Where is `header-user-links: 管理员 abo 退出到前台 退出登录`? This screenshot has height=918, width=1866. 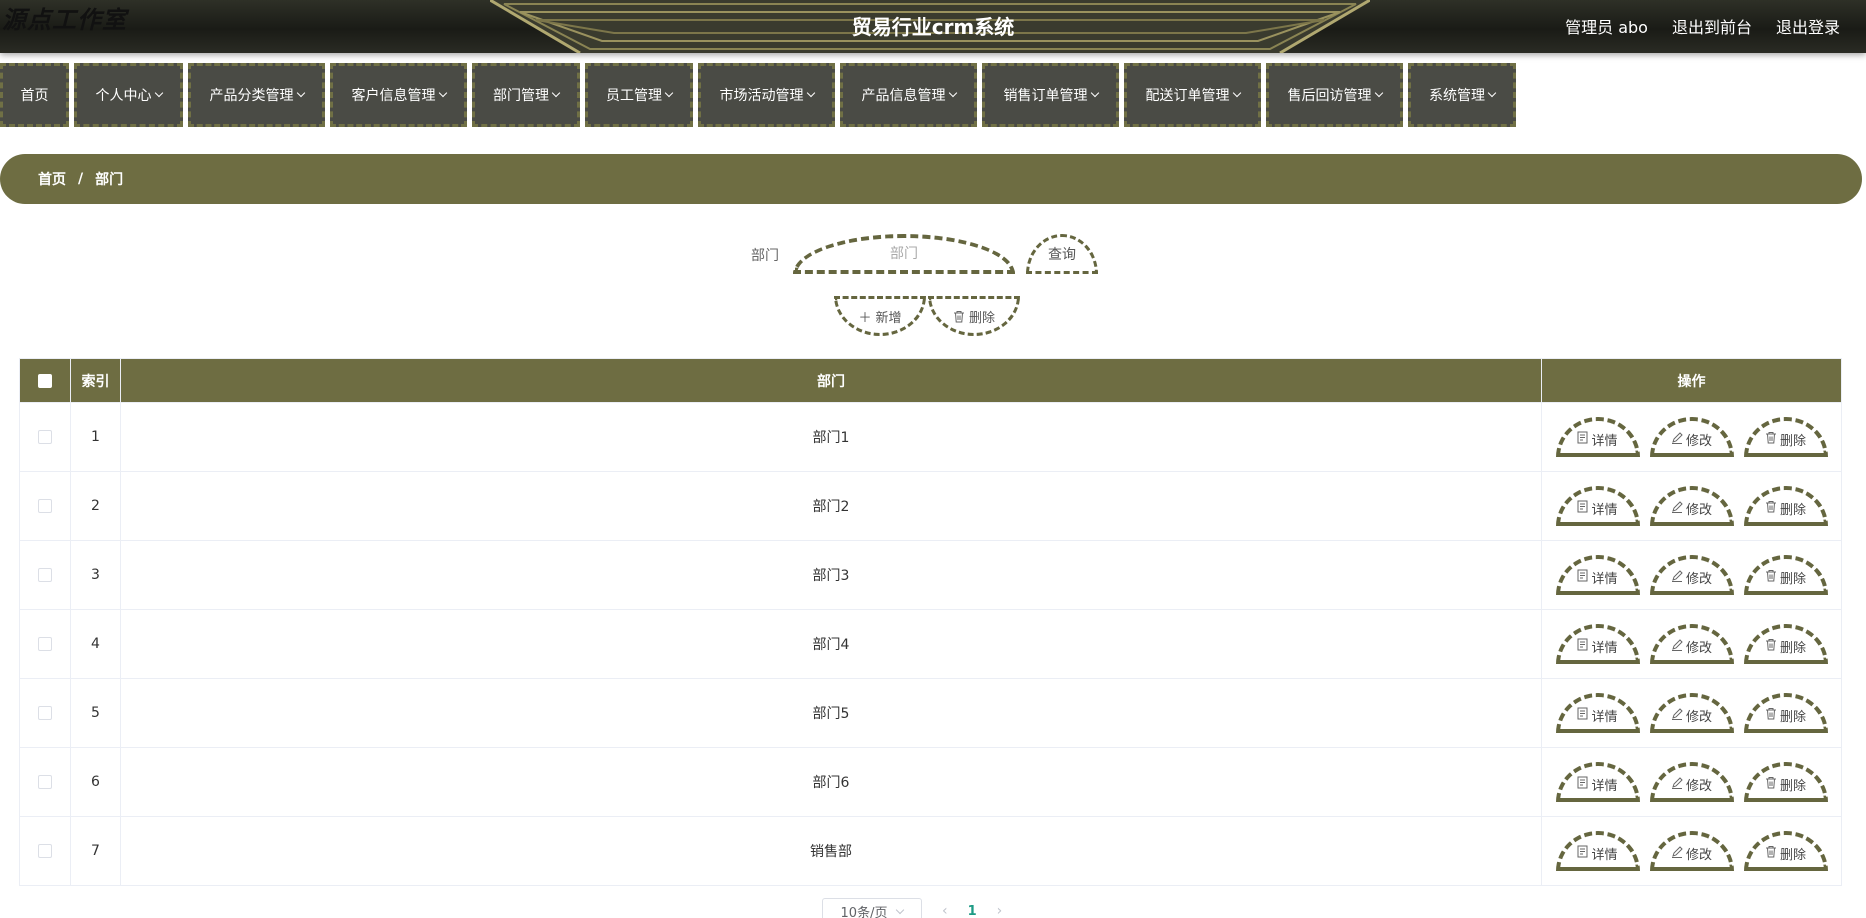 header-user-links: 管理员 abo 退出到前台 退出登录 is located at coordinates (1702, 26).